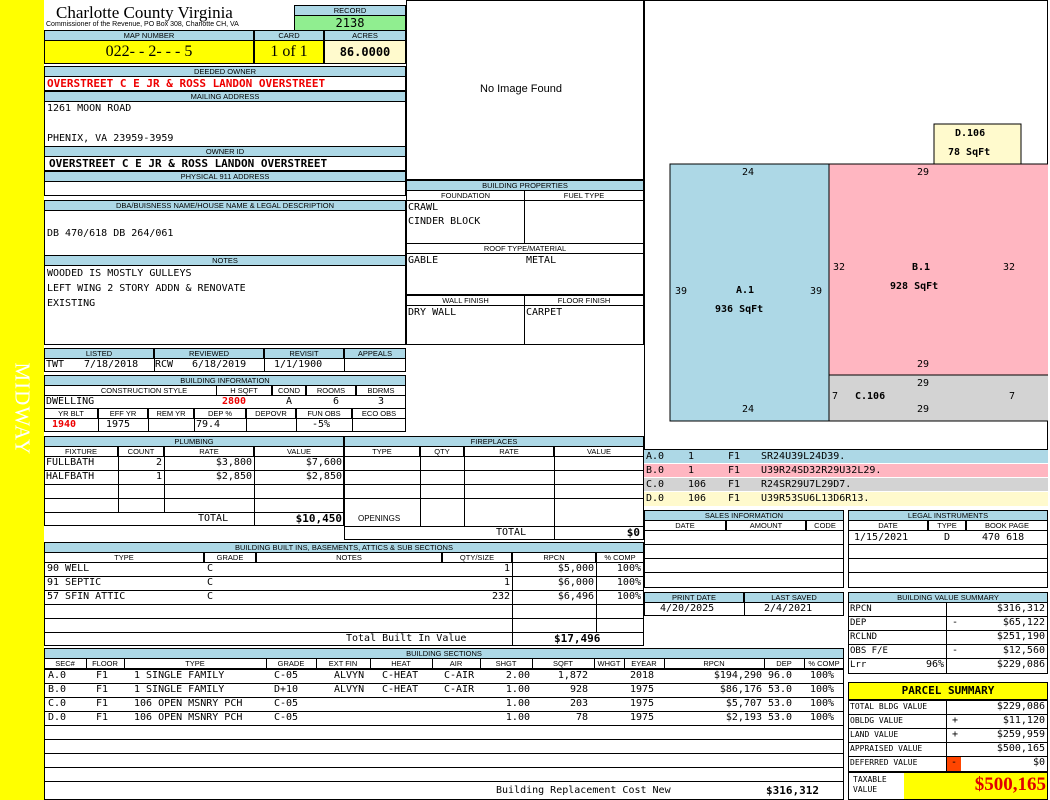 This screenshot has height=800, width=1050. What do you see at coordinates (71, 303) in the screenshot?
I see `notes-line-3: EXISTING` at bounding box center [71, 303].